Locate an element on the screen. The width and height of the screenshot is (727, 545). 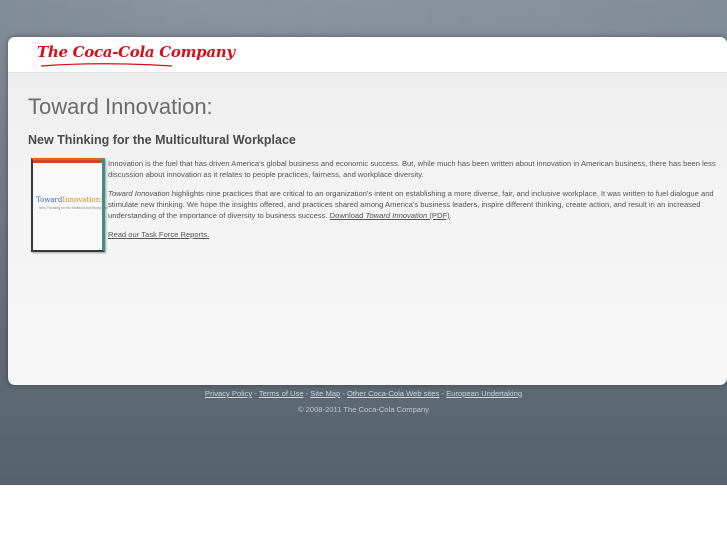
download-pdf-link: Download Toward Innovation (PDF) is located at coordinates (390, 215).